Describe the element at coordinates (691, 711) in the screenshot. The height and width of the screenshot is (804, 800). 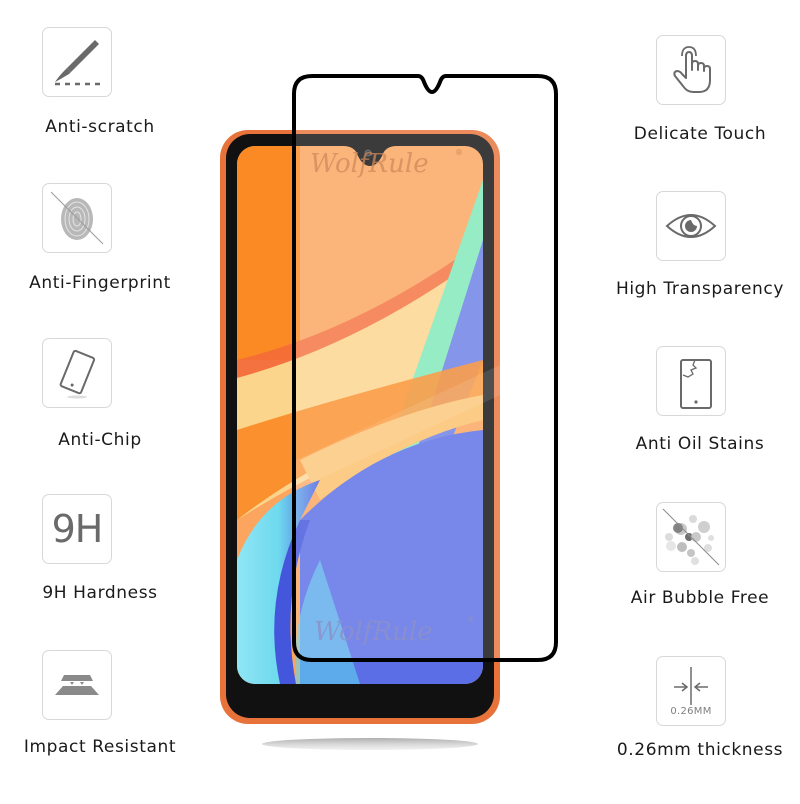
I see `thickness-icon-text: 0.26MM` at that location.